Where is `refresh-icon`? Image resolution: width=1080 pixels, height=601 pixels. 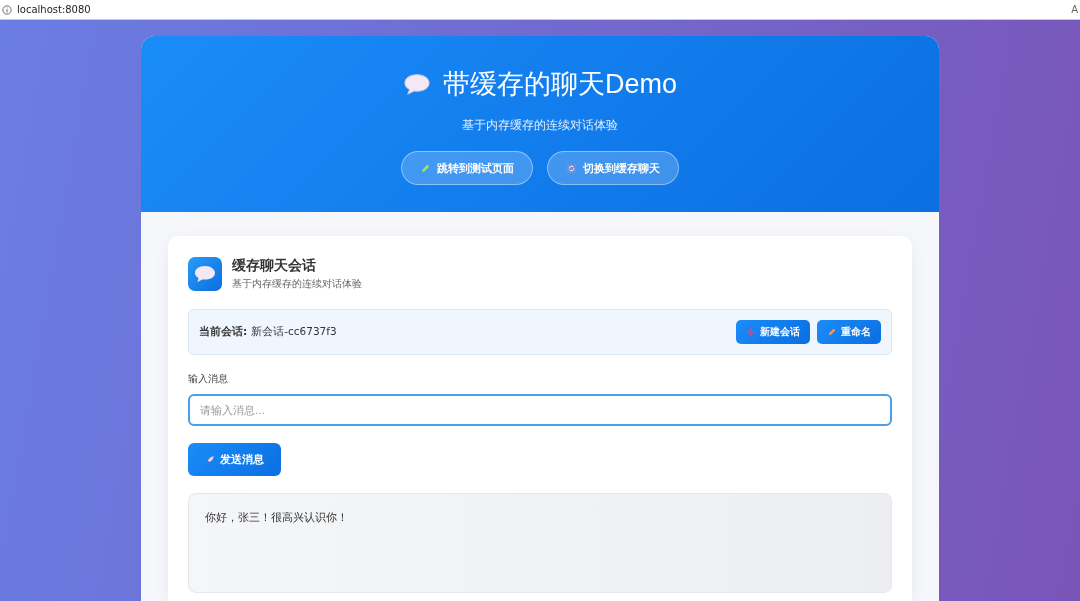
refresh-icon is located at coordinates (571, 168).